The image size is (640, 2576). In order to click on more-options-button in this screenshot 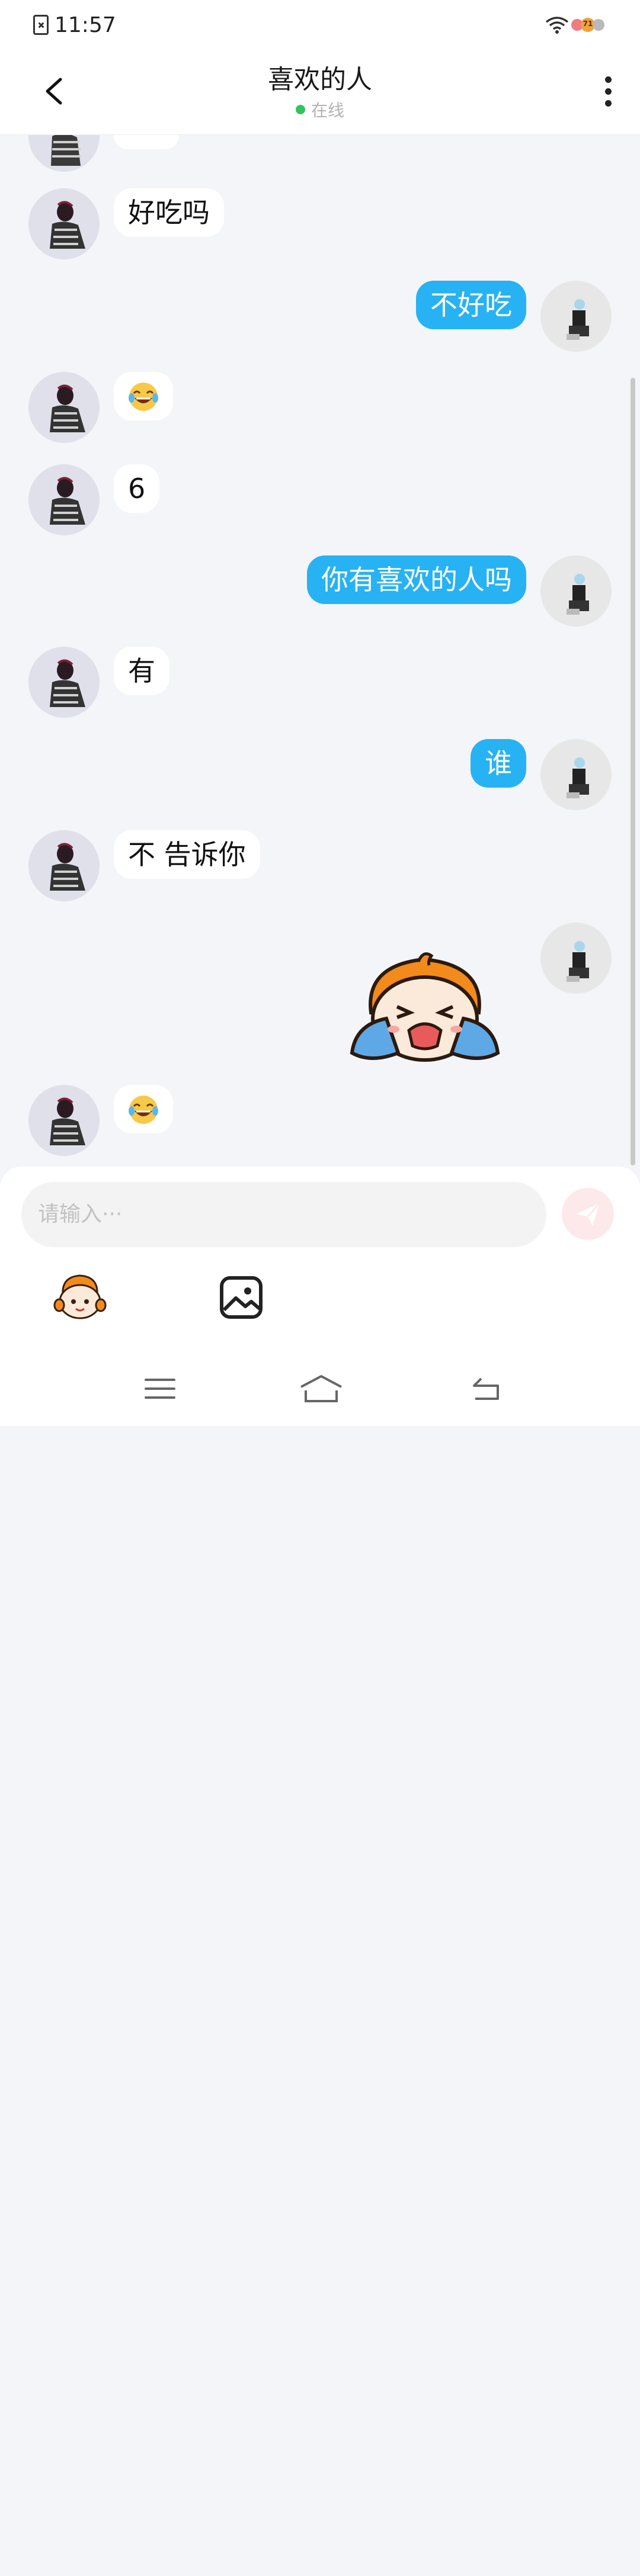, I will do `click(608, 91)`.